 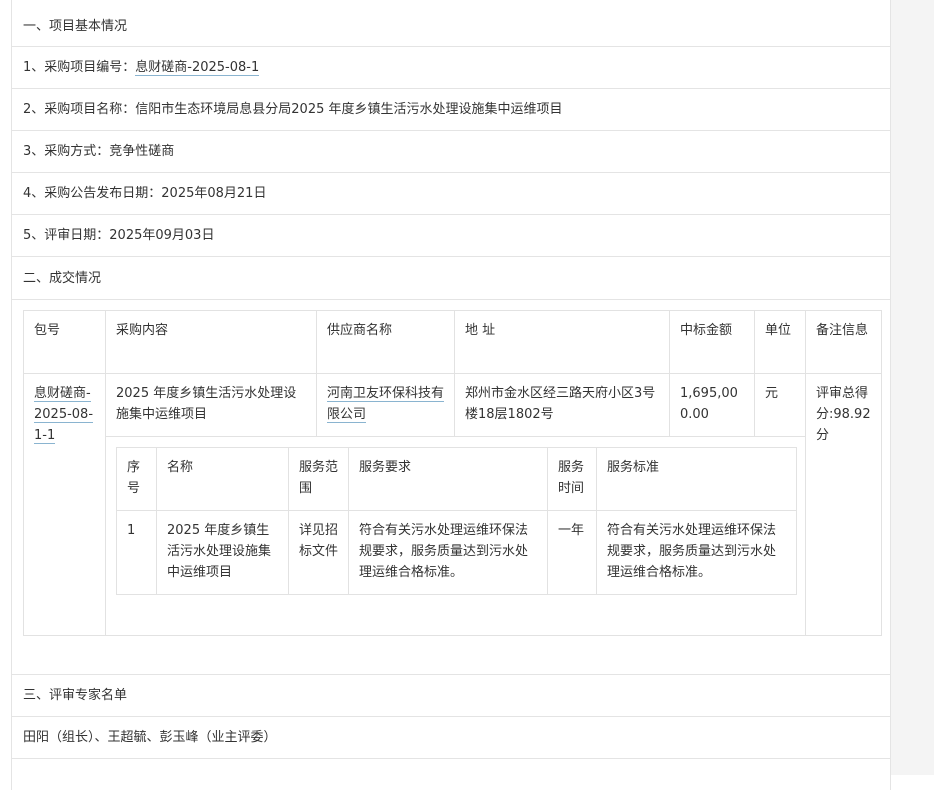 I want to click on service-header-name: 名称, so click(x=222, y=479).